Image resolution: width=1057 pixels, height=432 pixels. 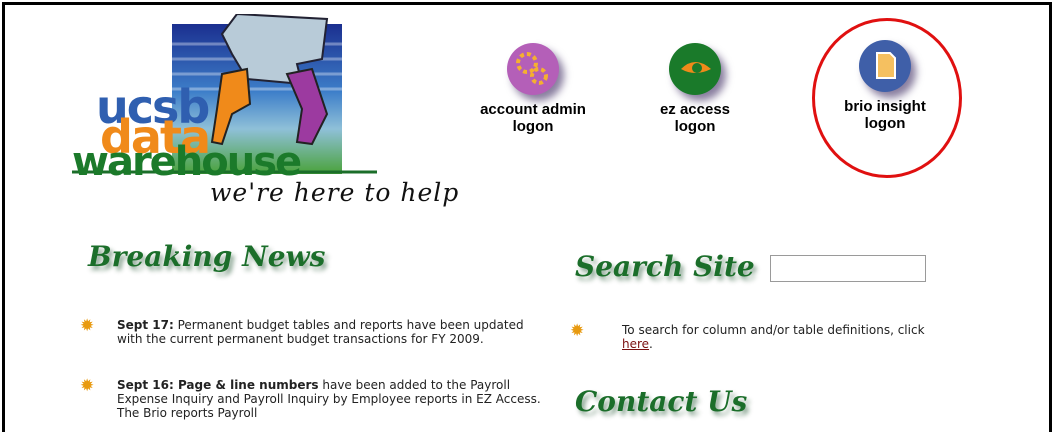 I want to click on search-help-period: ., so click(x=651, y=344).